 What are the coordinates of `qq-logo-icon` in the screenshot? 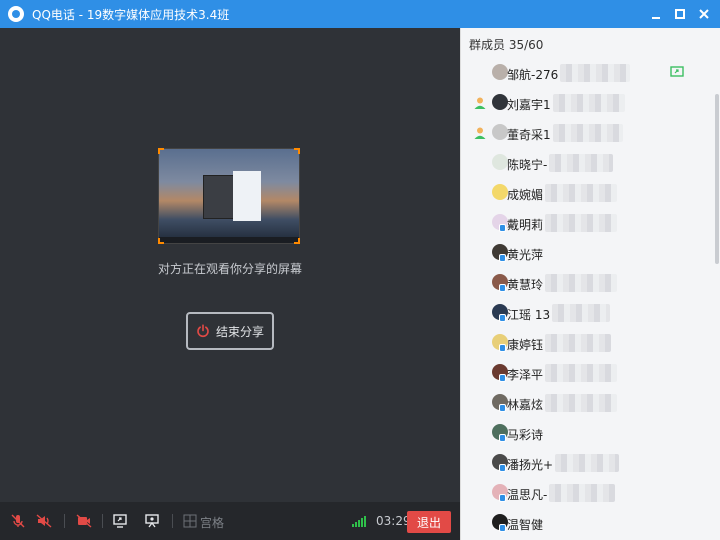 It's located at (16, 14).